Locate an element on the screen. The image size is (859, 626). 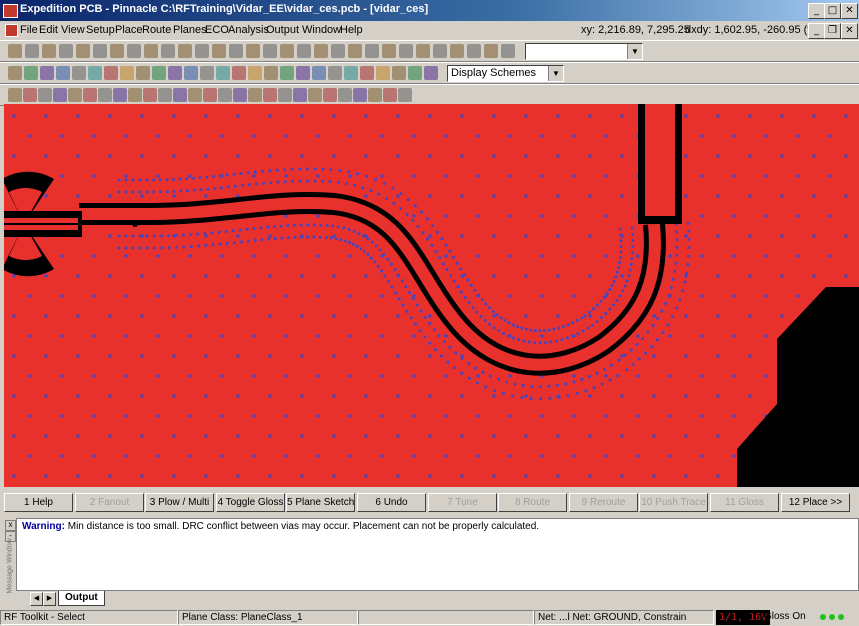
toolbar-combo: ▼ is located at coordinates (584, 51).